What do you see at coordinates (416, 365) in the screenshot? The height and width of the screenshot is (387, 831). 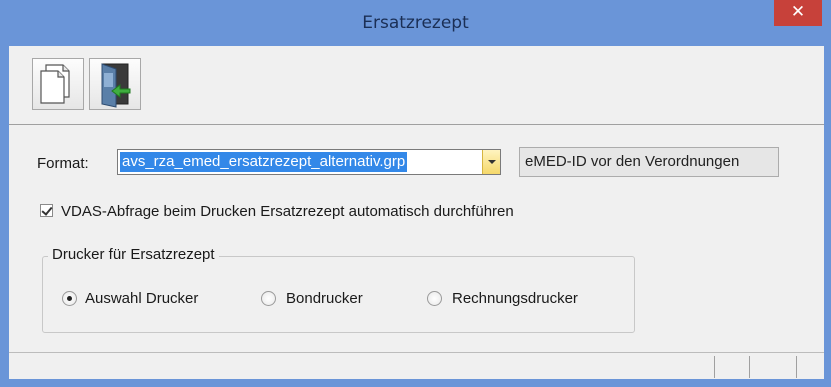 I see `status-bar` at bounding box center [416, 365].